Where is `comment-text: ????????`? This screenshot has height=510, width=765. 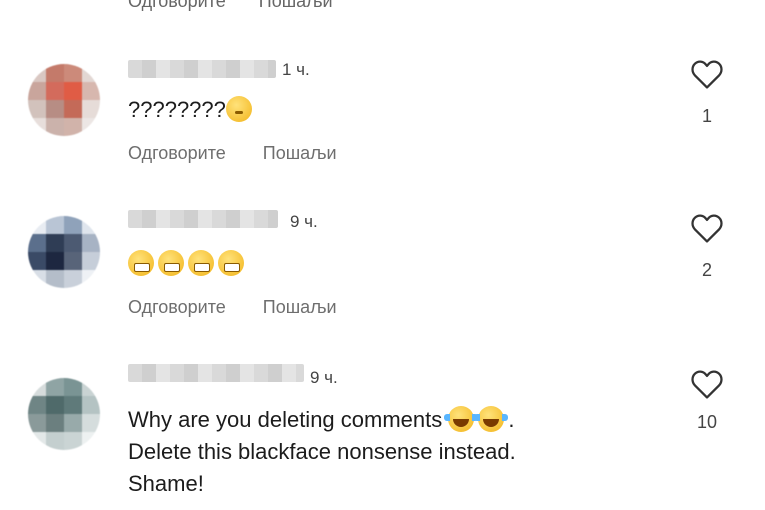
comment-text: ???????? is located at coordinates (388, 110).